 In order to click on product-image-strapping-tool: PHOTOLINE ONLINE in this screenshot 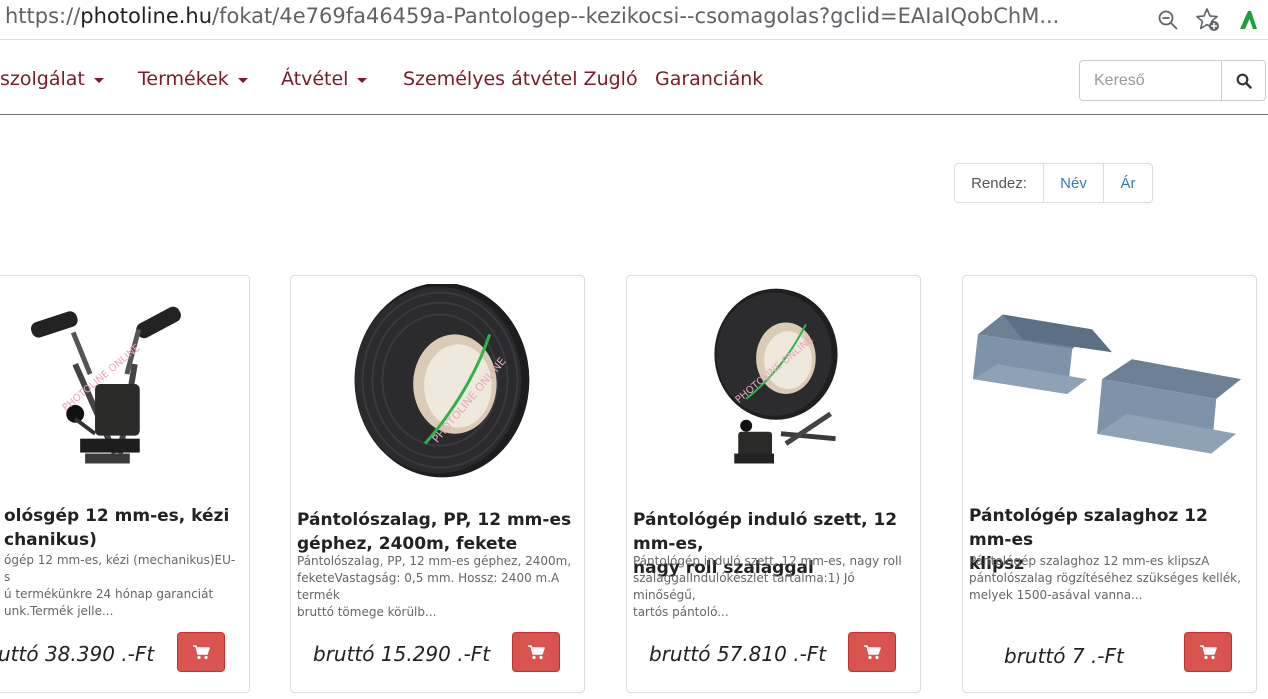, I will do `click(124, 389)`.